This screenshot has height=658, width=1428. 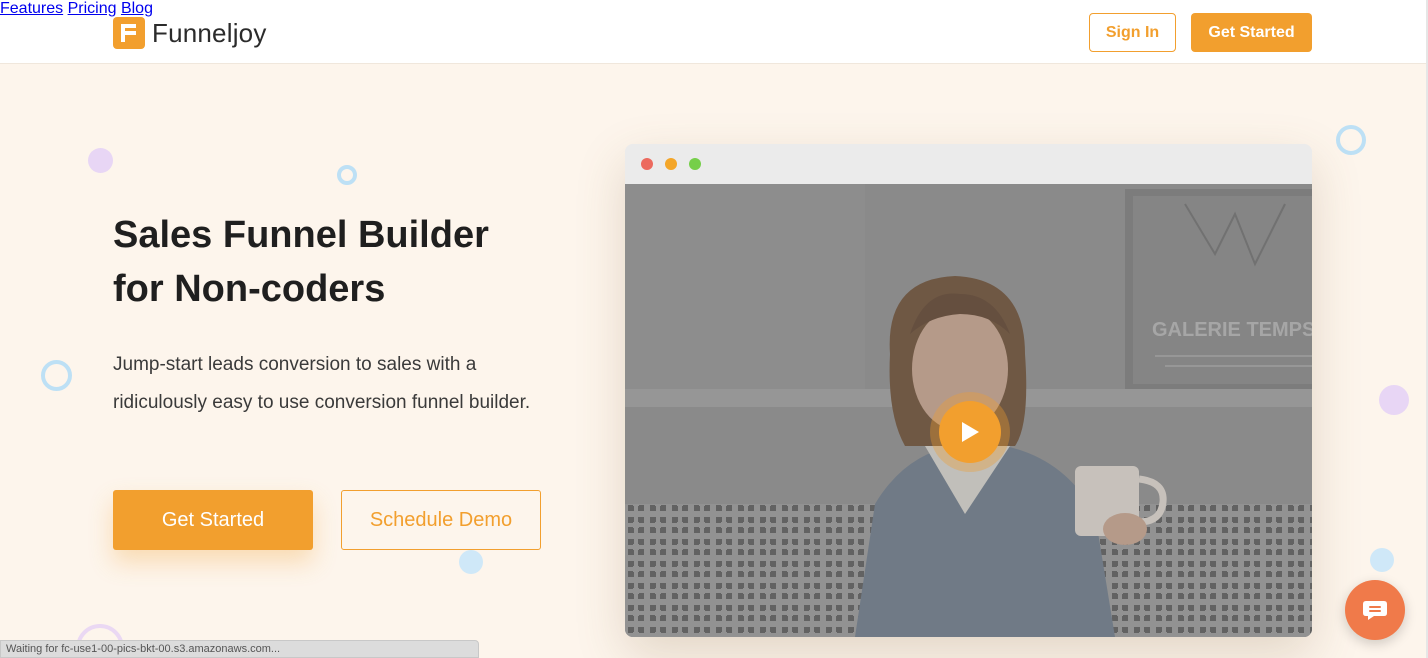 What do you see at coordinates (213, 520) in the screenshot?
I see `hero-get-started-button: Get Started` at bounding box center [213, 520].